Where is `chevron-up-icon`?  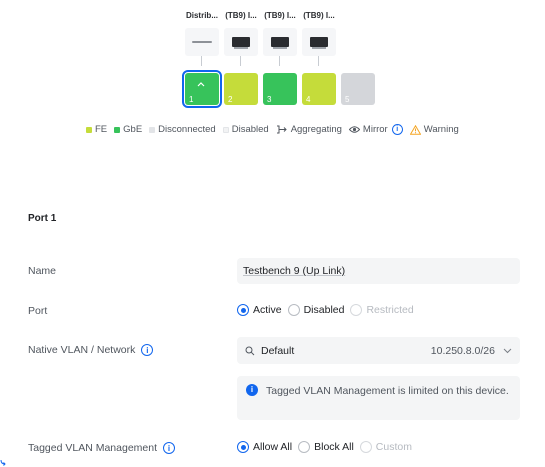 chevron-up-icon is located at coordinates (201, 84).